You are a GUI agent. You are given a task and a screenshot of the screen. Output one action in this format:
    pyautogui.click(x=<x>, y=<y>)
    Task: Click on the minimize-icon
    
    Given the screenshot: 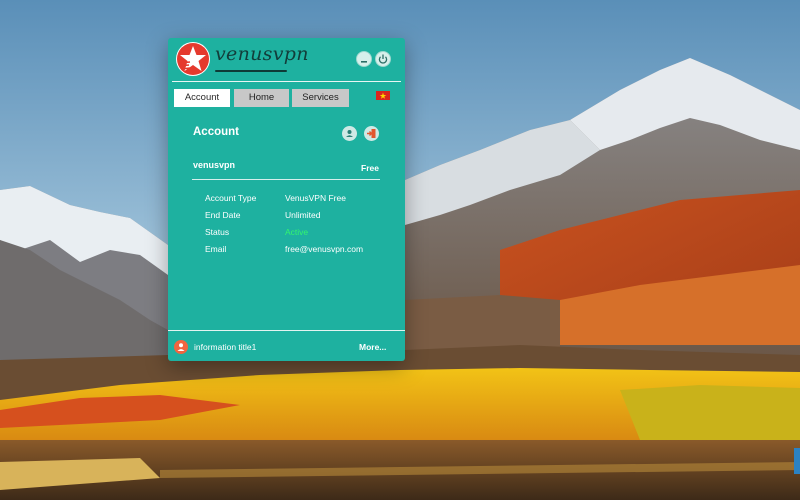 What is the action you would take?
    pyautogui.click(x=364, y=62)
    